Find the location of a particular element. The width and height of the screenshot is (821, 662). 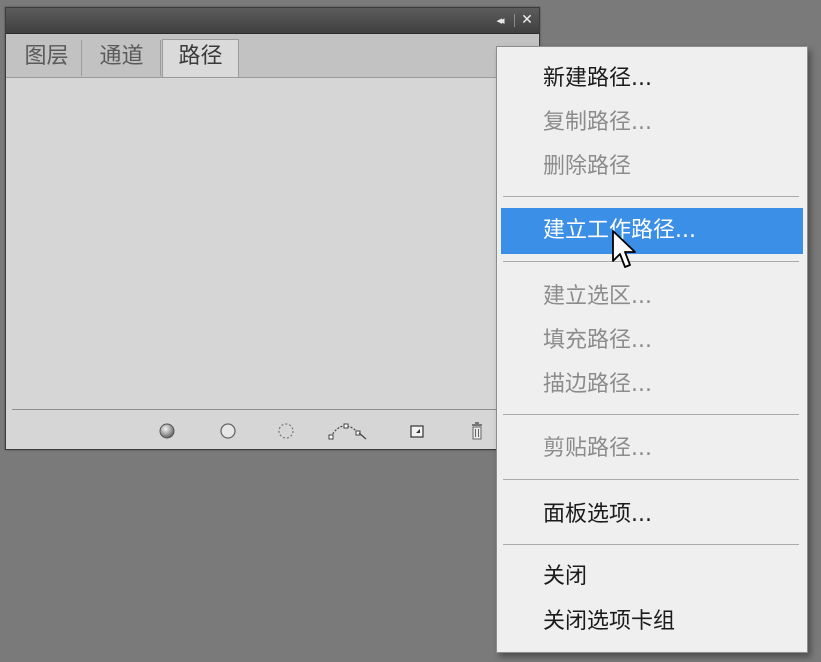

mouse-pointer-icon is located at coordinates (624, 249).